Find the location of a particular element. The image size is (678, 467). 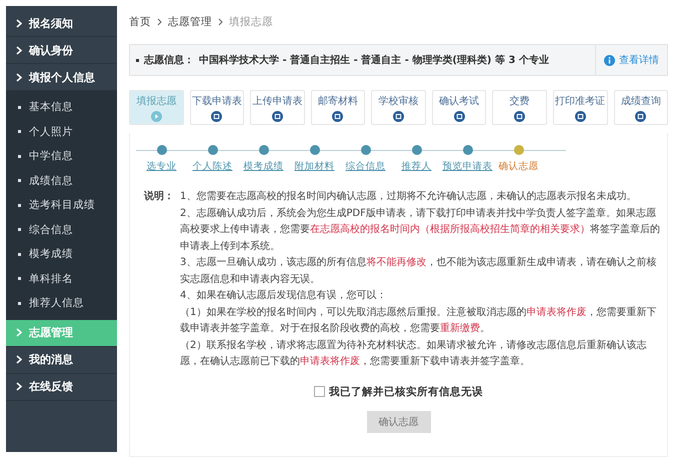

note-paragraph: 3、志愿一旦确认成功，该志愿的所有信息将不能再修改，也不能为该志愿重新生成申请表，请在确认之前核实志愿信息和申请表内容无误。 is located at coordinates (419, 271).